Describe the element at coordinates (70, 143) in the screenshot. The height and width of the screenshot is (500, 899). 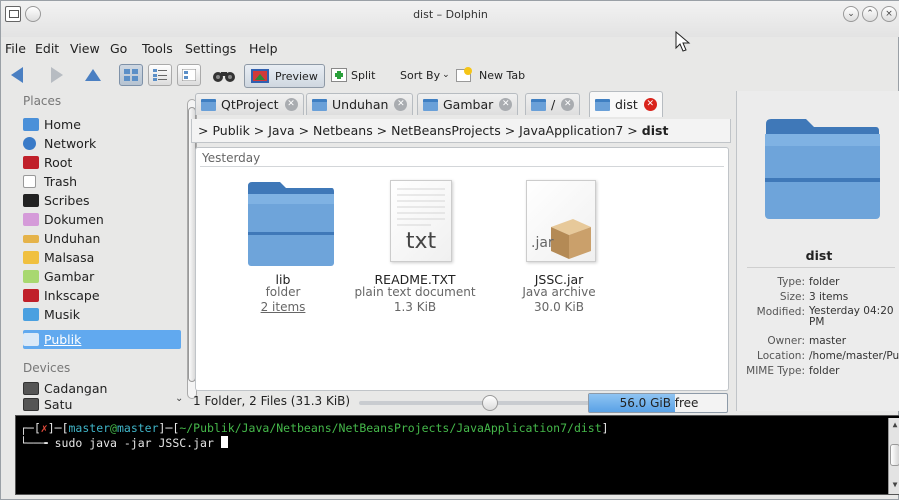
I see `place-label: Network` at that location.